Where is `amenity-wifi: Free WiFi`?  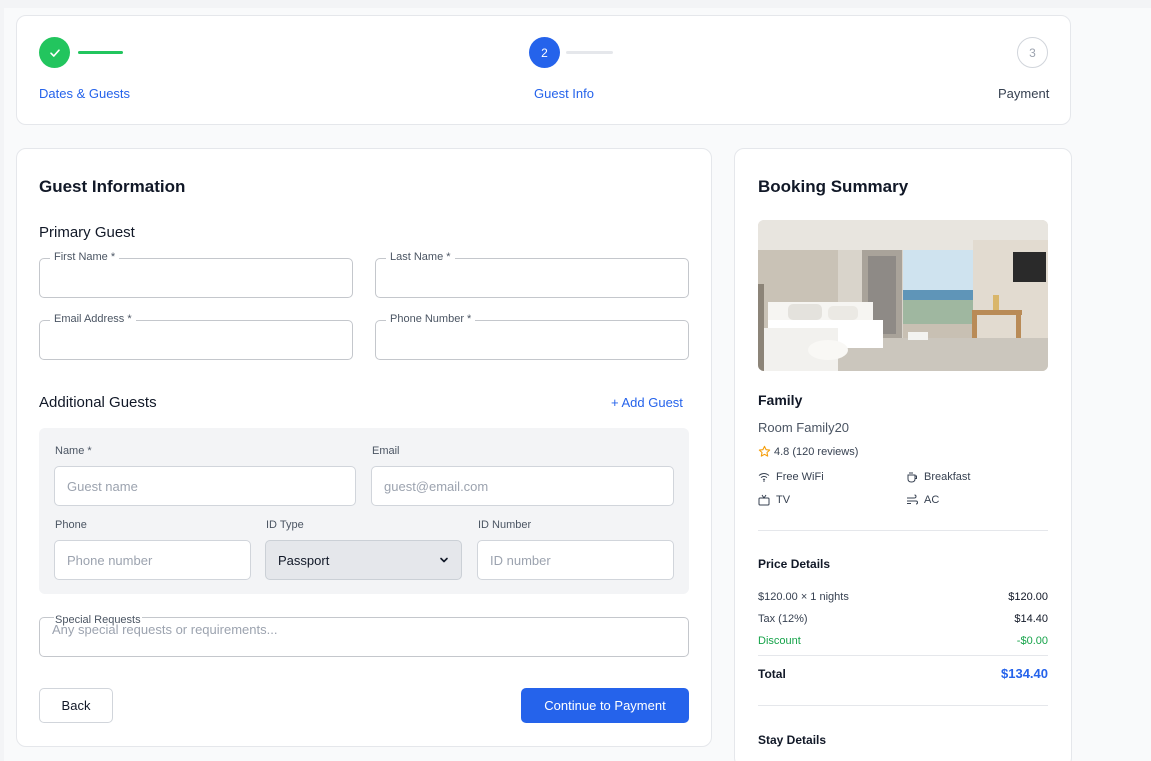 amenity-wifi: Free WiFi is located at coordinates (791, 477).